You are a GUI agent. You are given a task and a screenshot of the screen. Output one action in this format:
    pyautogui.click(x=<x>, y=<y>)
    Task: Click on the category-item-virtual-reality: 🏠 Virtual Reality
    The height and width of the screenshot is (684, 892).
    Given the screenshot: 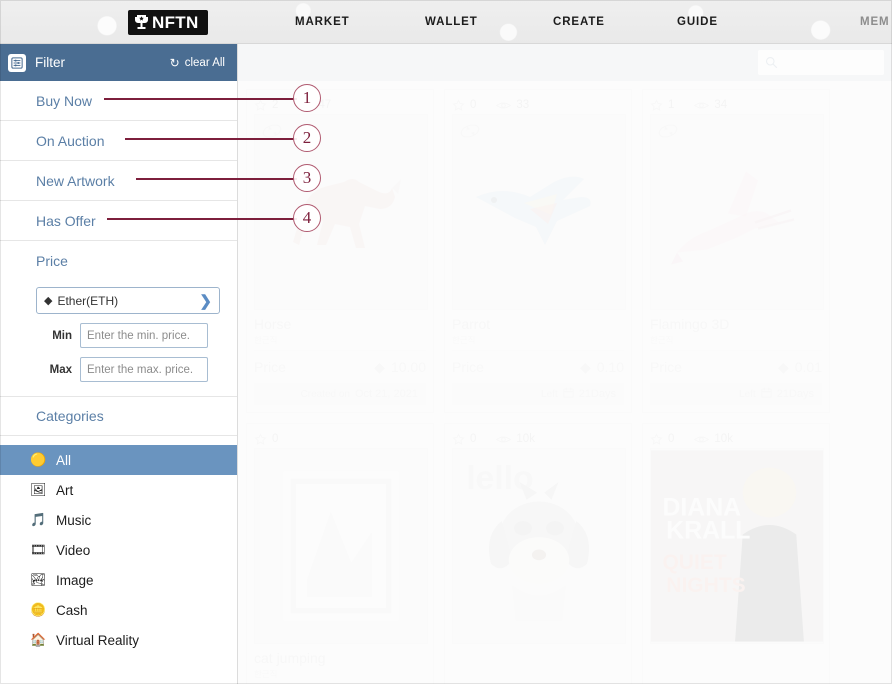 What is the action you would take?
    pyautogui.click(x=118, y=640)
    